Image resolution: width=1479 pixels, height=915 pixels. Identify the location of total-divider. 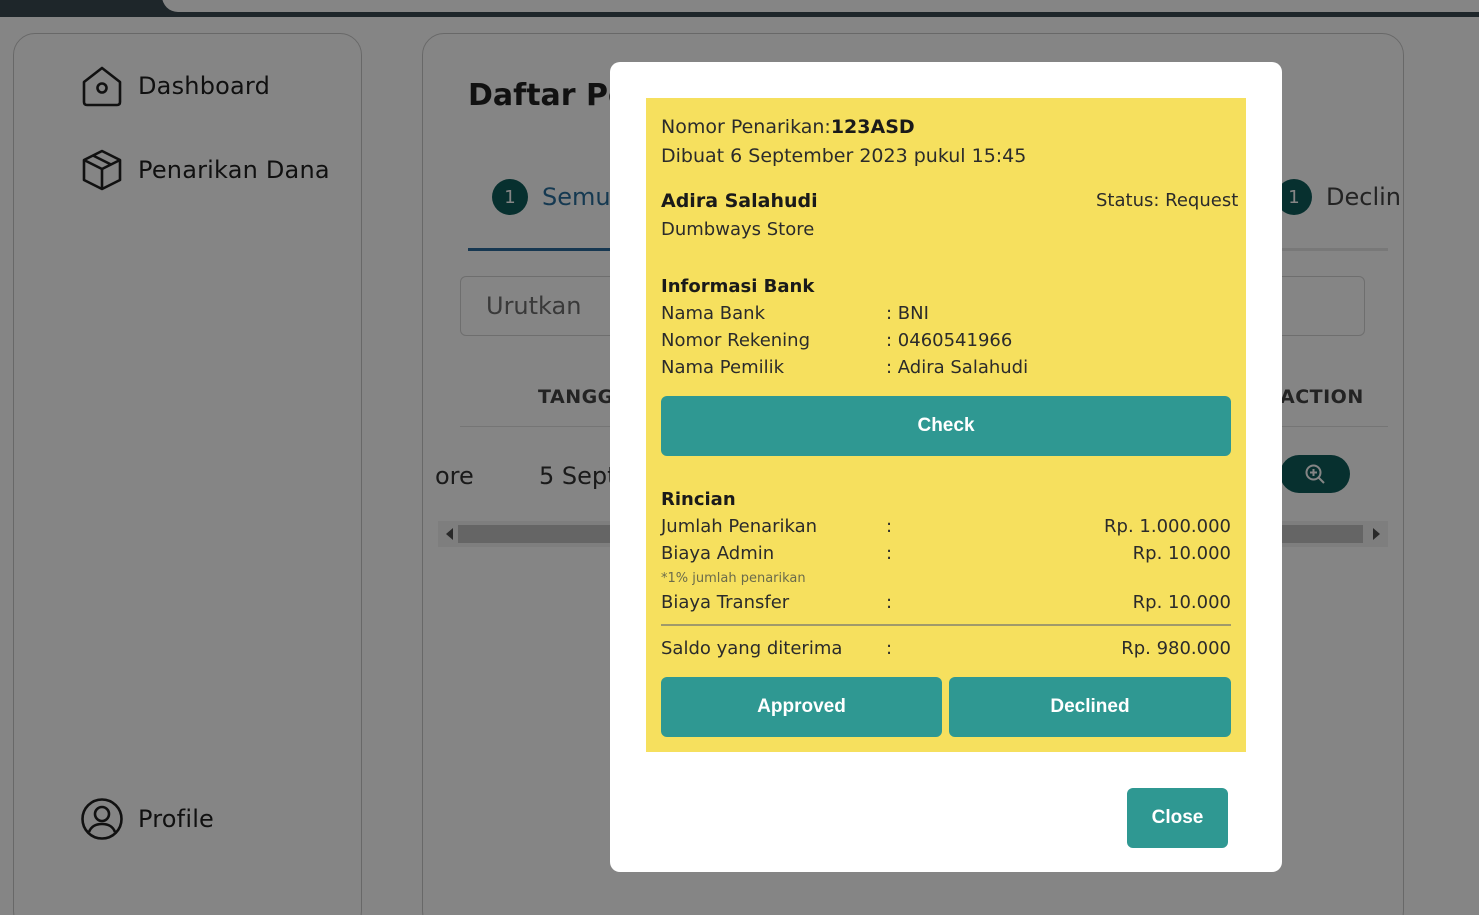
(946, 625).